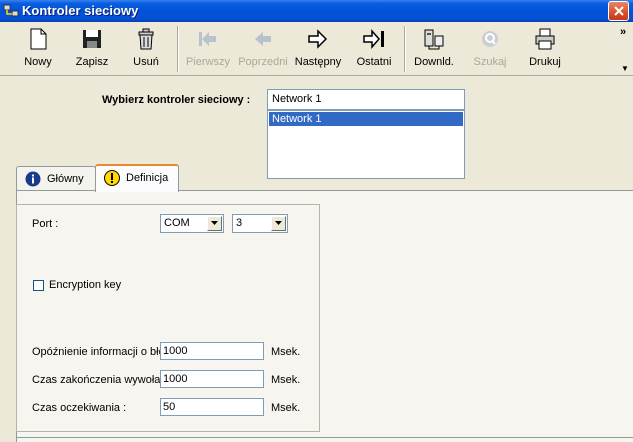 The width and height of the screenshot is (633, 442). What do you see at coordinates (96, 380) in the screenshot?
I see `call-timeout-label: Czas zakończenia wywołania :` at bounding box center [96, 380].